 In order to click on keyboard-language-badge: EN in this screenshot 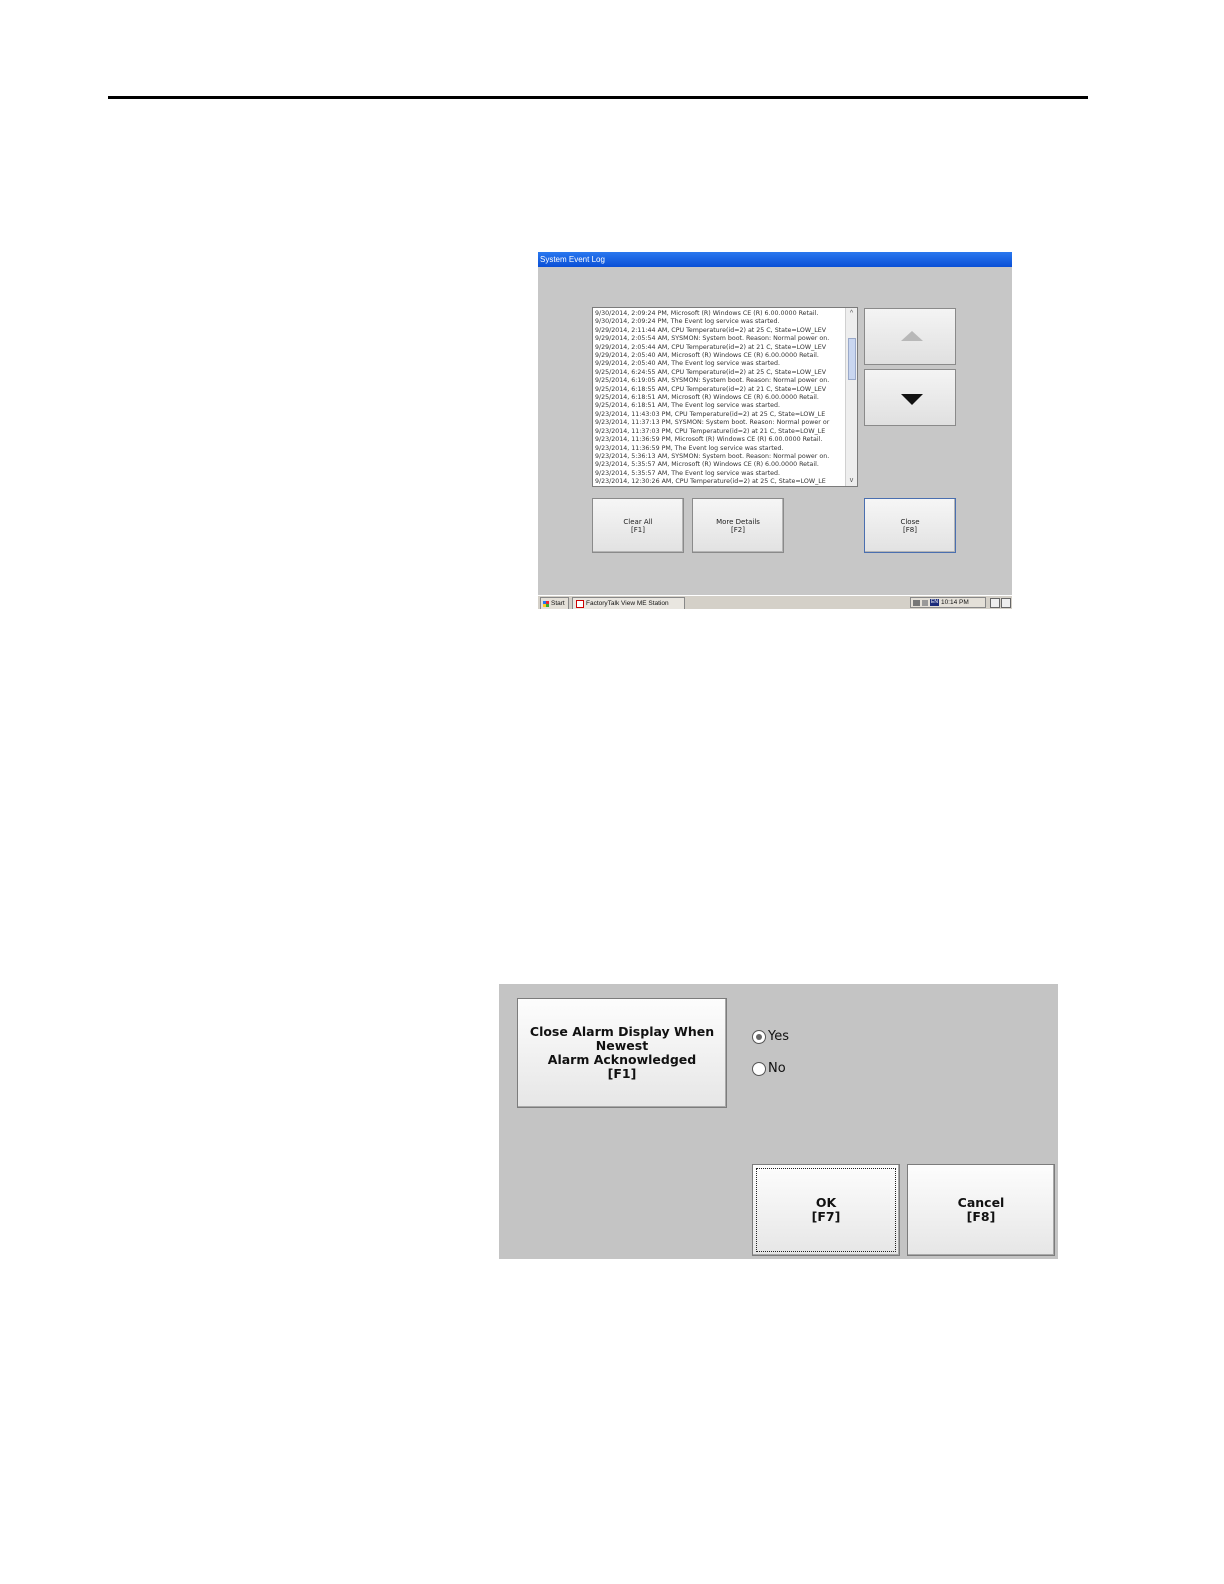, I will do `click(934, 602)`.